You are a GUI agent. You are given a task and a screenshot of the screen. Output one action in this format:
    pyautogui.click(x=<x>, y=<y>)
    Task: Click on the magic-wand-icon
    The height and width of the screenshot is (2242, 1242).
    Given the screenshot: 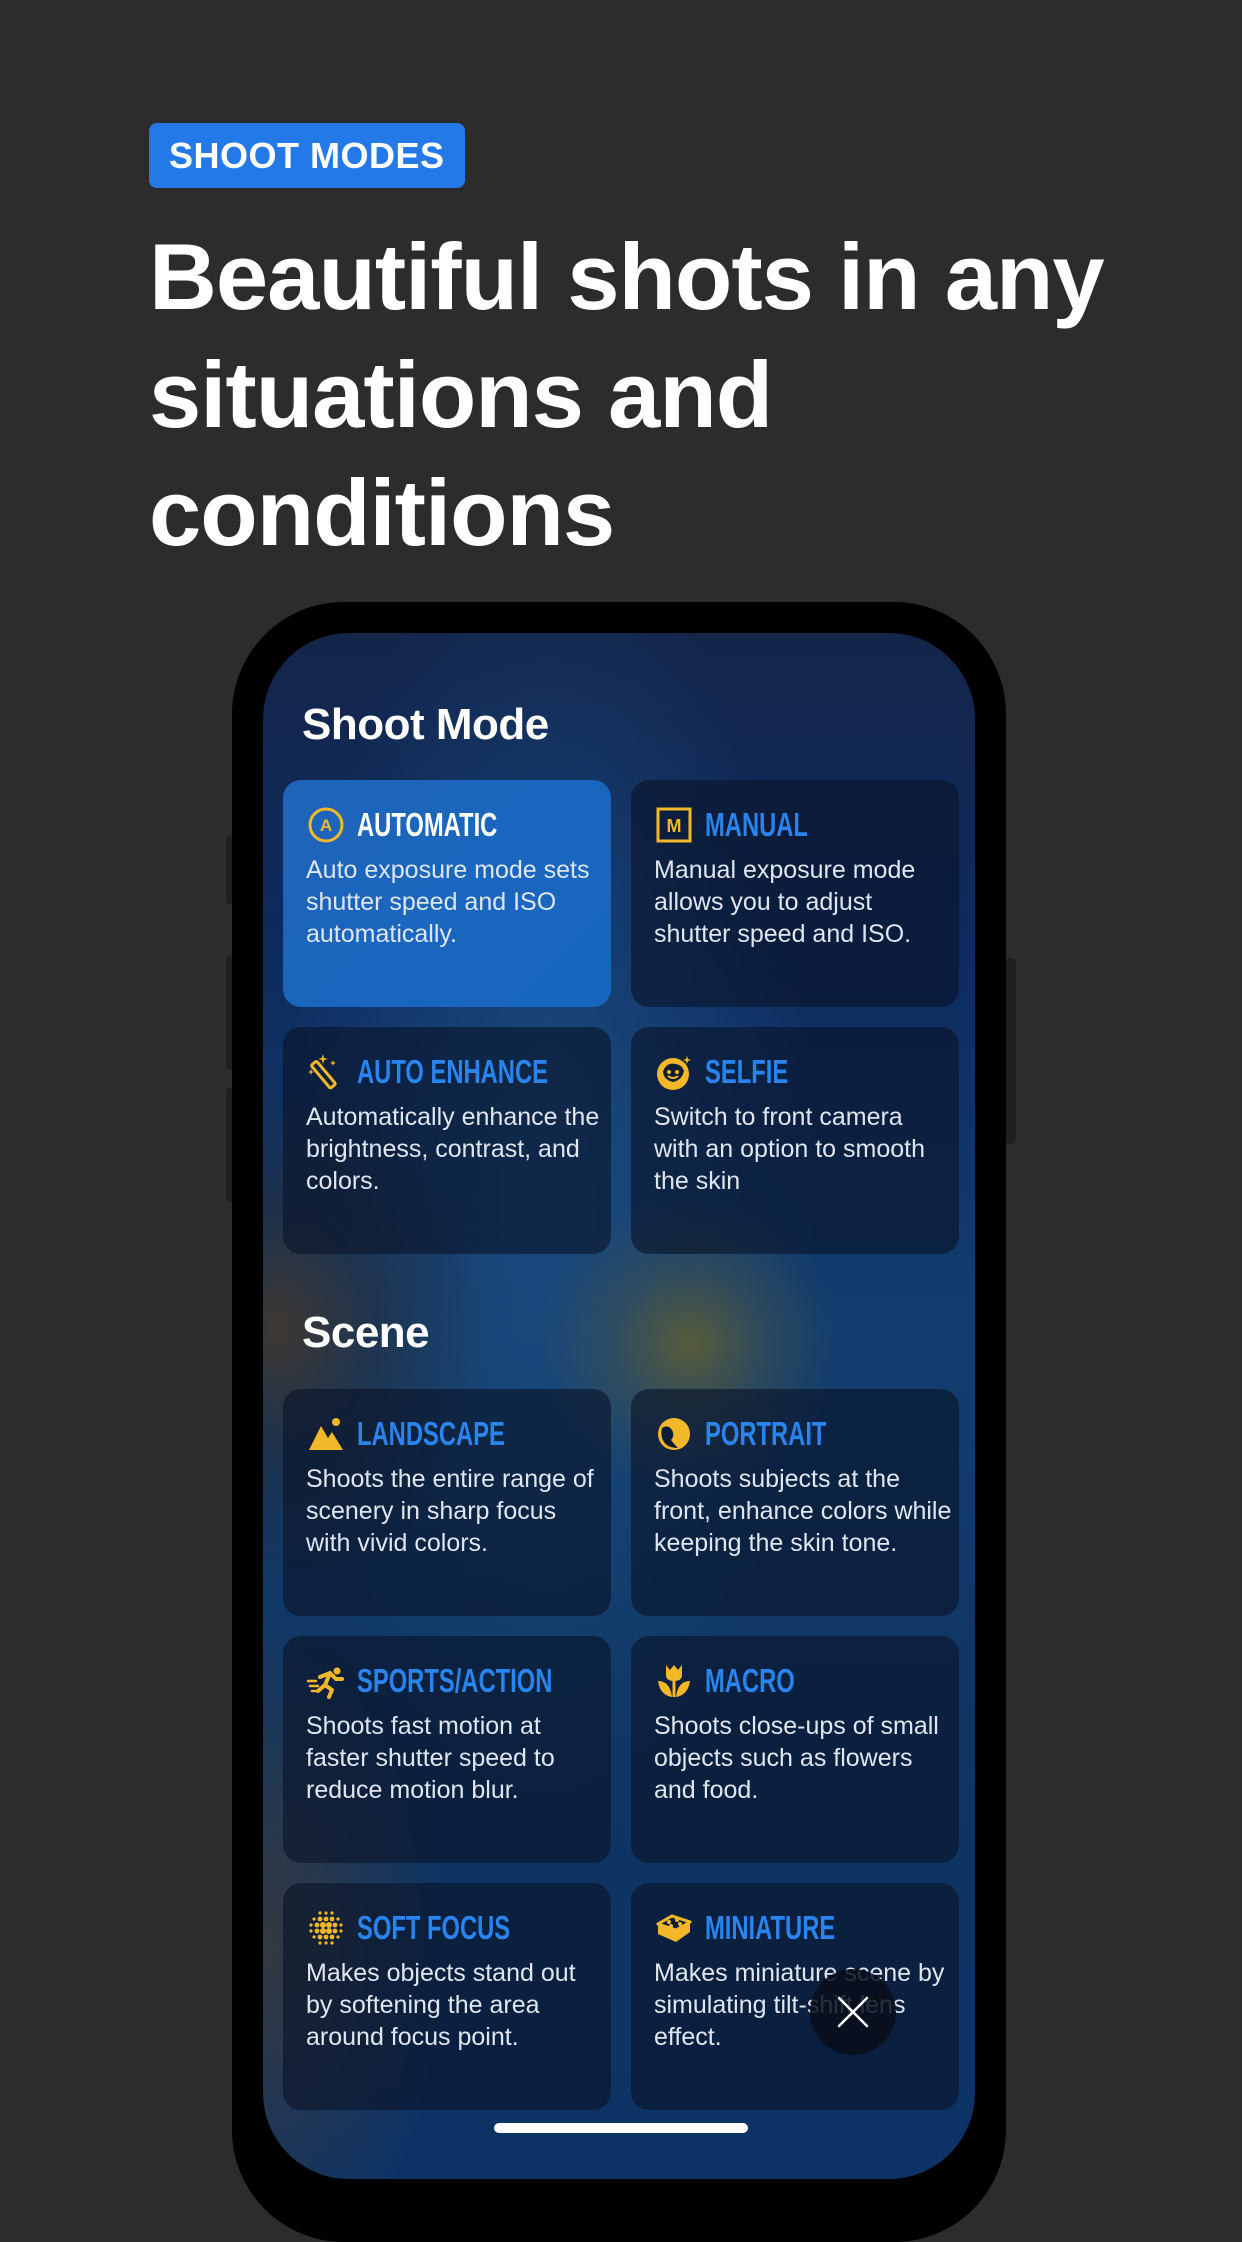 What is the action you would take?
    pyautogui.click(x=326, y=1072)
    